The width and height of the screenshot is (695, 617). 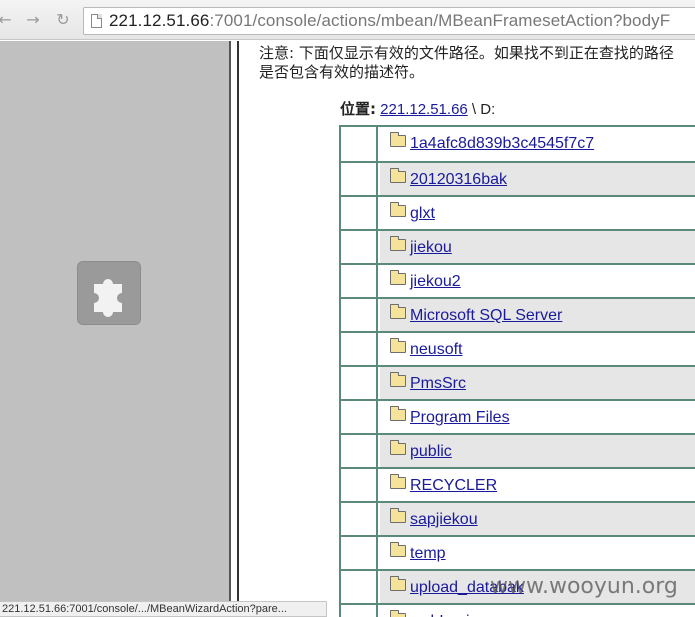 What do you see at coordinates (7, 20) in the screenshot?
I see `back-icon: ←` at bounding box center [7, 20].